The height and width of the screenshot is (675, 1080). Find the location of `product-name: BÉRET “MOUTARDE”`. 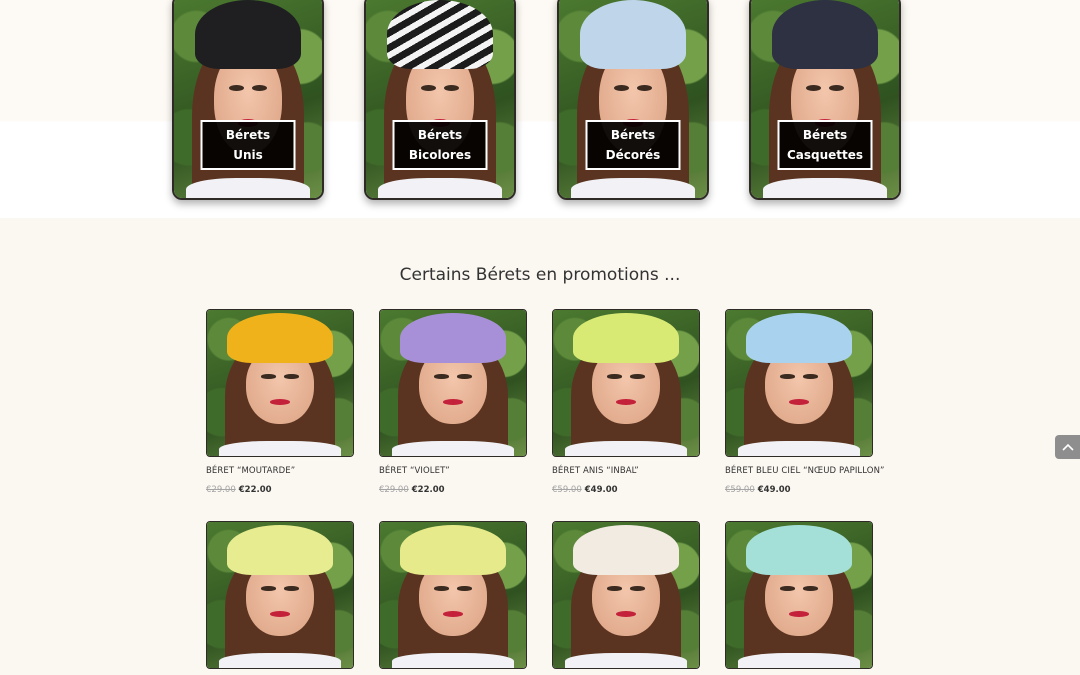

product-name: BÉRET “MOUTARDE” is located at coordinates (280, 471).